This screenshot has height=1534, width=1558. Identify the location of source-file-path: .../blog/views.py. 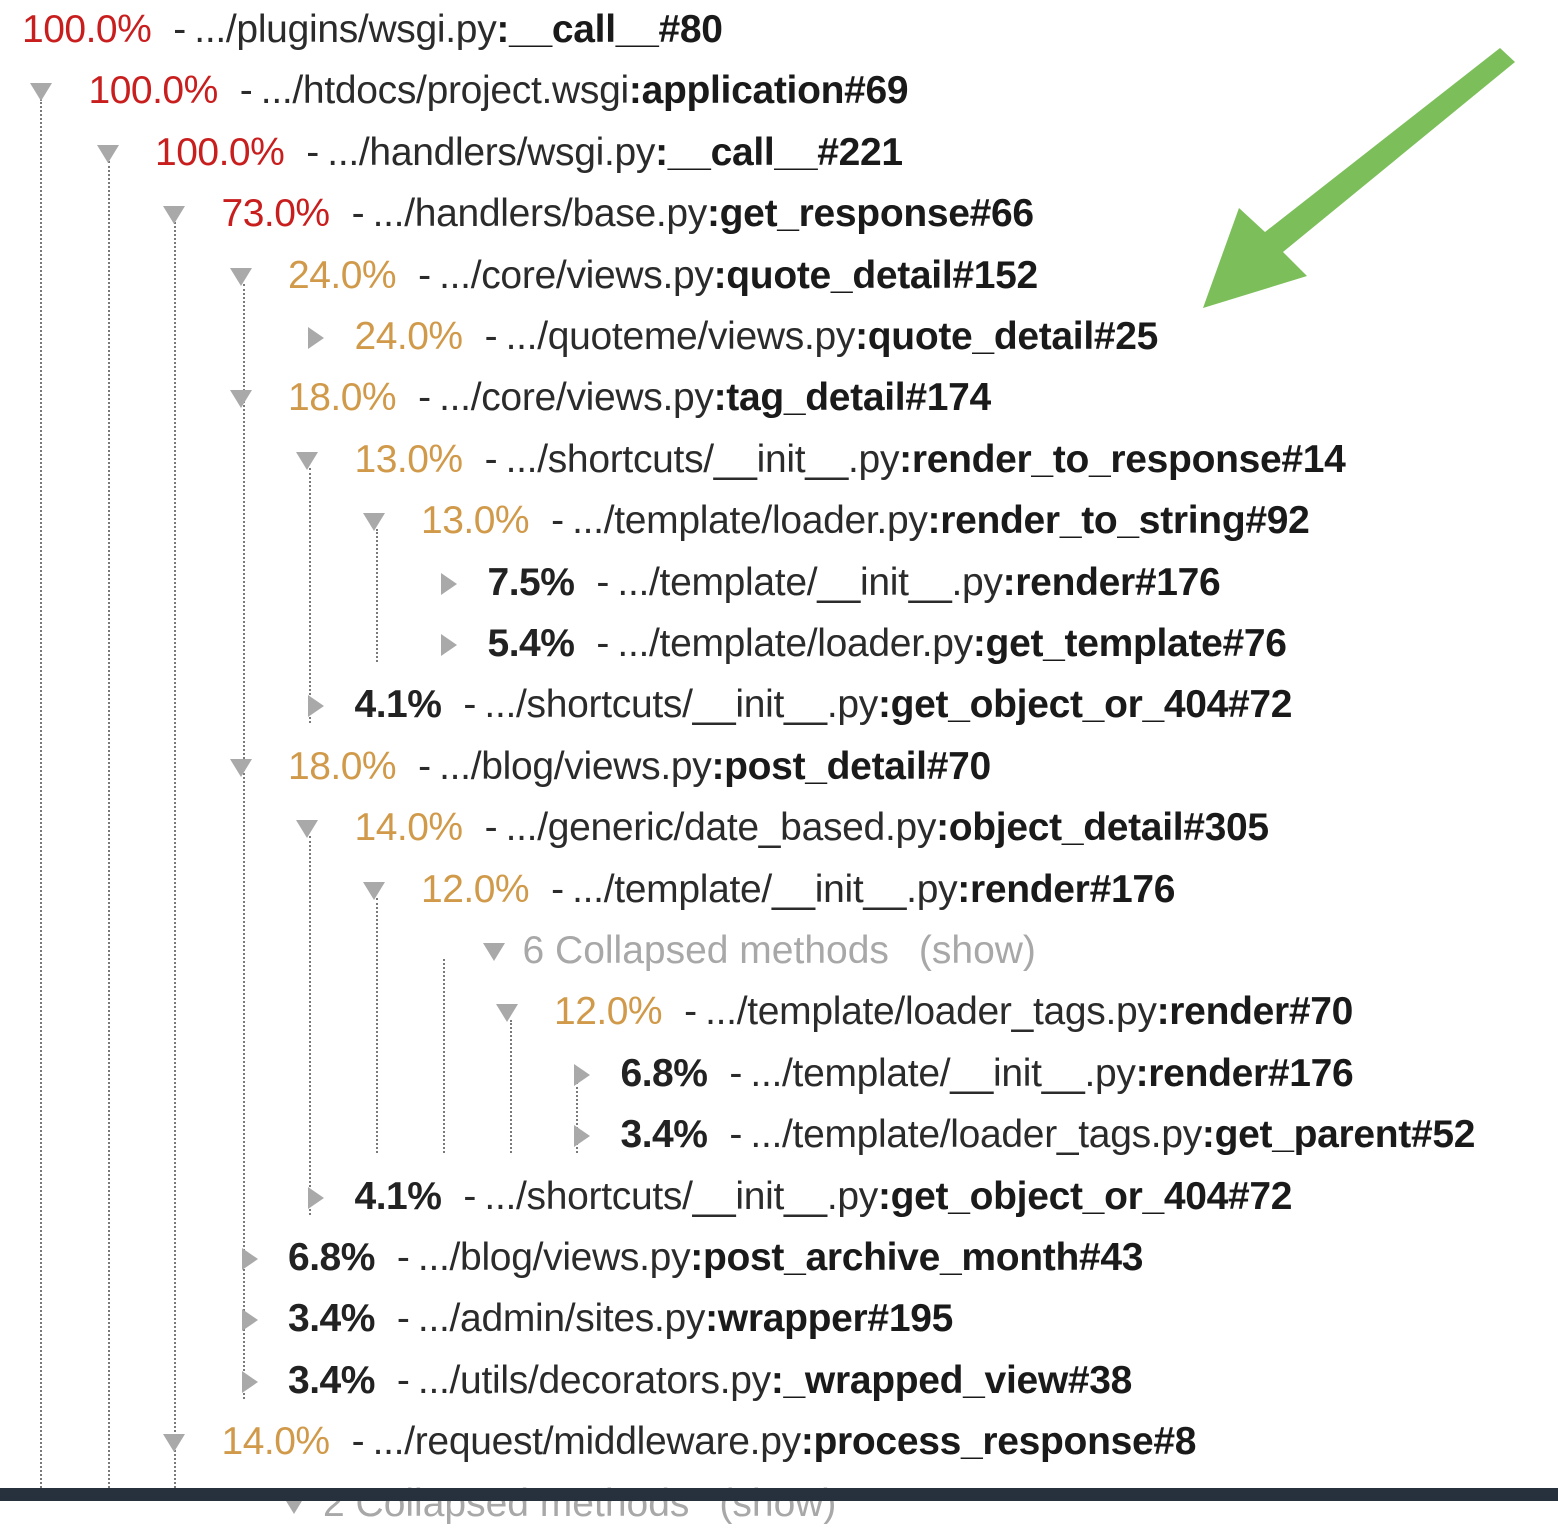
(575, 766).